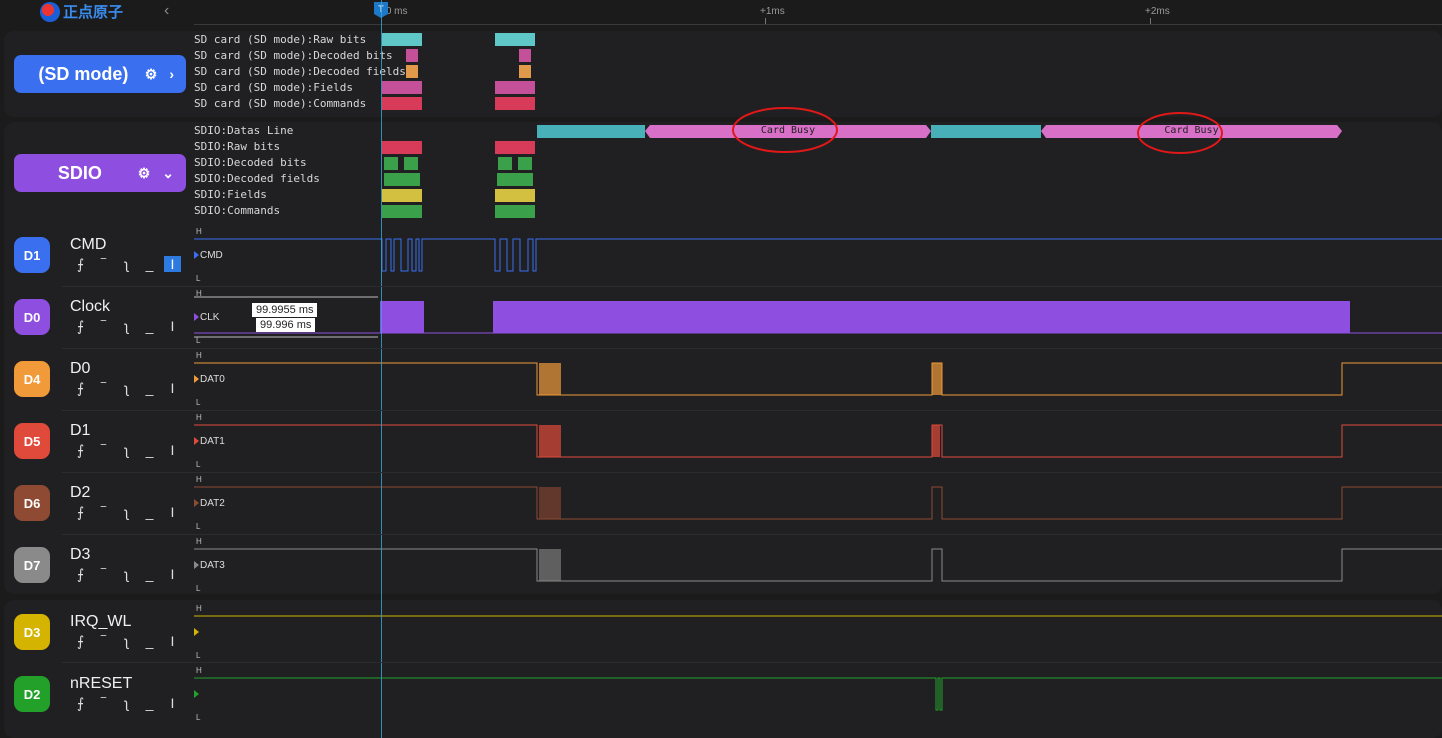 Image resolution: width=1442 pixels, height=738 pixels. What do you see at coordinates (788, 130) in the screenshot?
I see `card-busy-label: Card Busy` at bounding box center [788, 130].